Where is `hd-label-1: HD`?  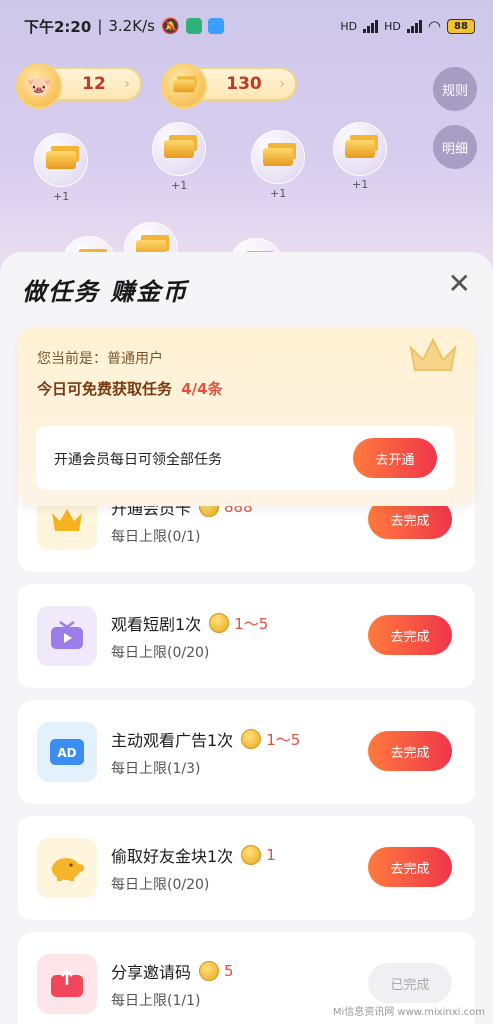
hd-label-1: HD is located at coordinates (349, 26).